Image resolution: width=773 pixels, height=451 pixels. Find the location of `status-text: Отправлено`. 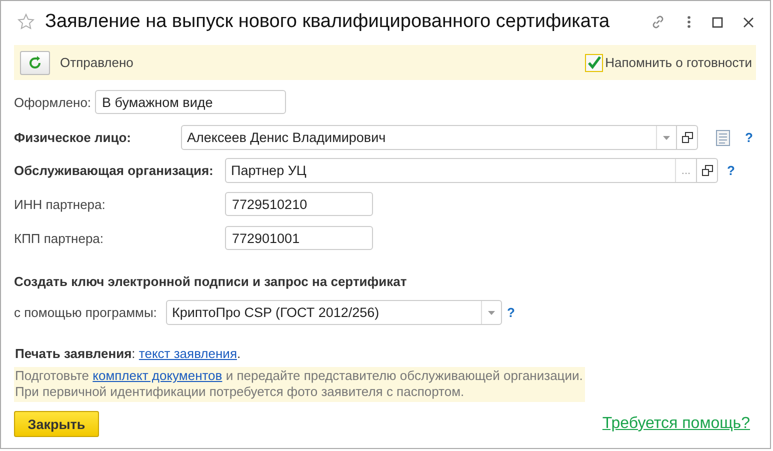

status-text: Отправлено is located at coordinates (97, 62).